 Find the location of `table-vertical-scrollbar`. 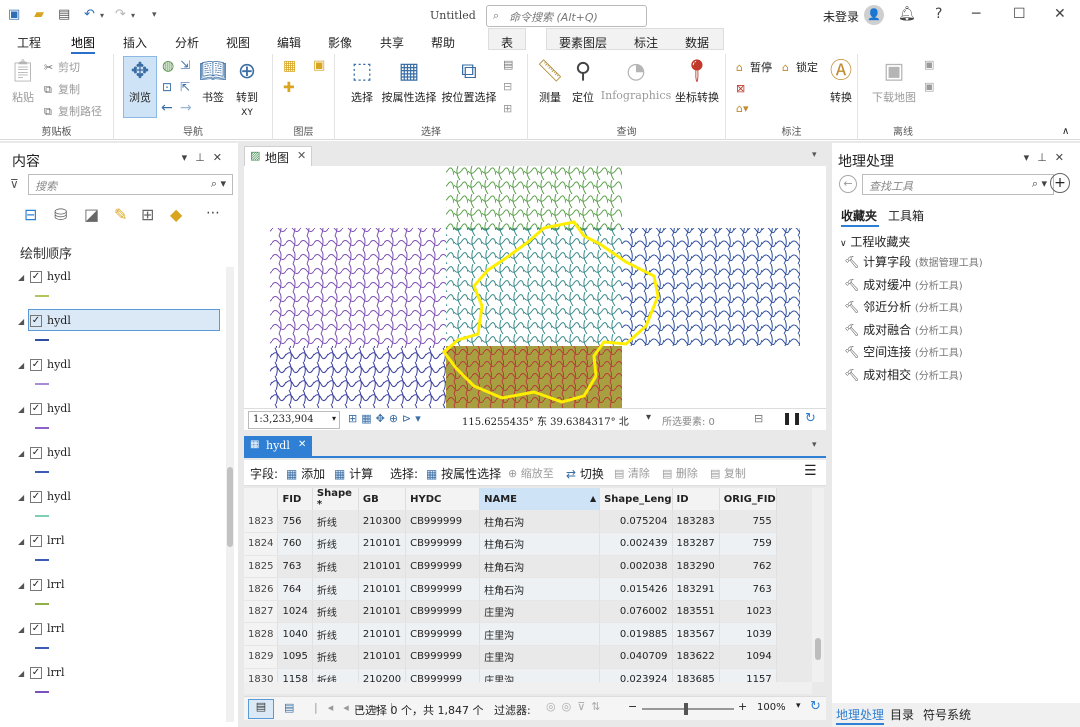

table-vertical-scrollbar is located at coordinates (818, 585).